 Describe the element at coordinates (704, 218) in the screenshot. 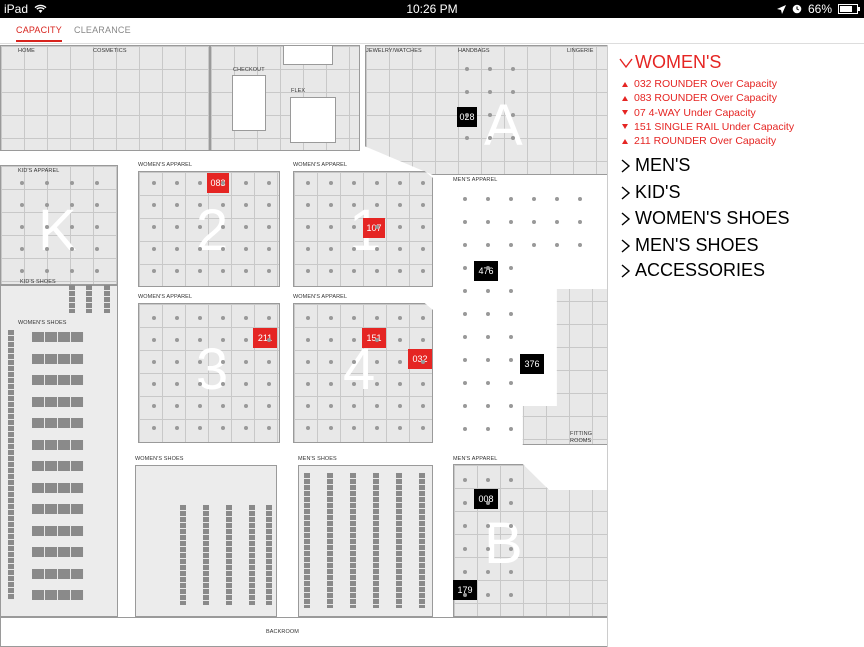

I see `category-item: WOMEN'S SHOES` at that location.